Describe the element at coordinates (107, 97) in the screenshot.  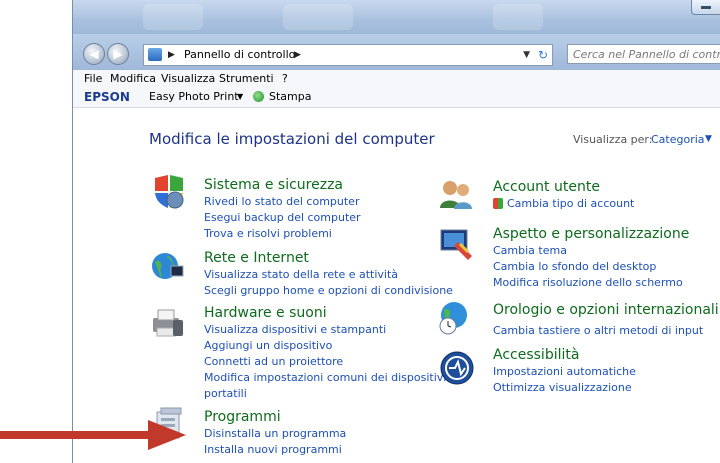
I see `epson-logo: EPSON` at that location.